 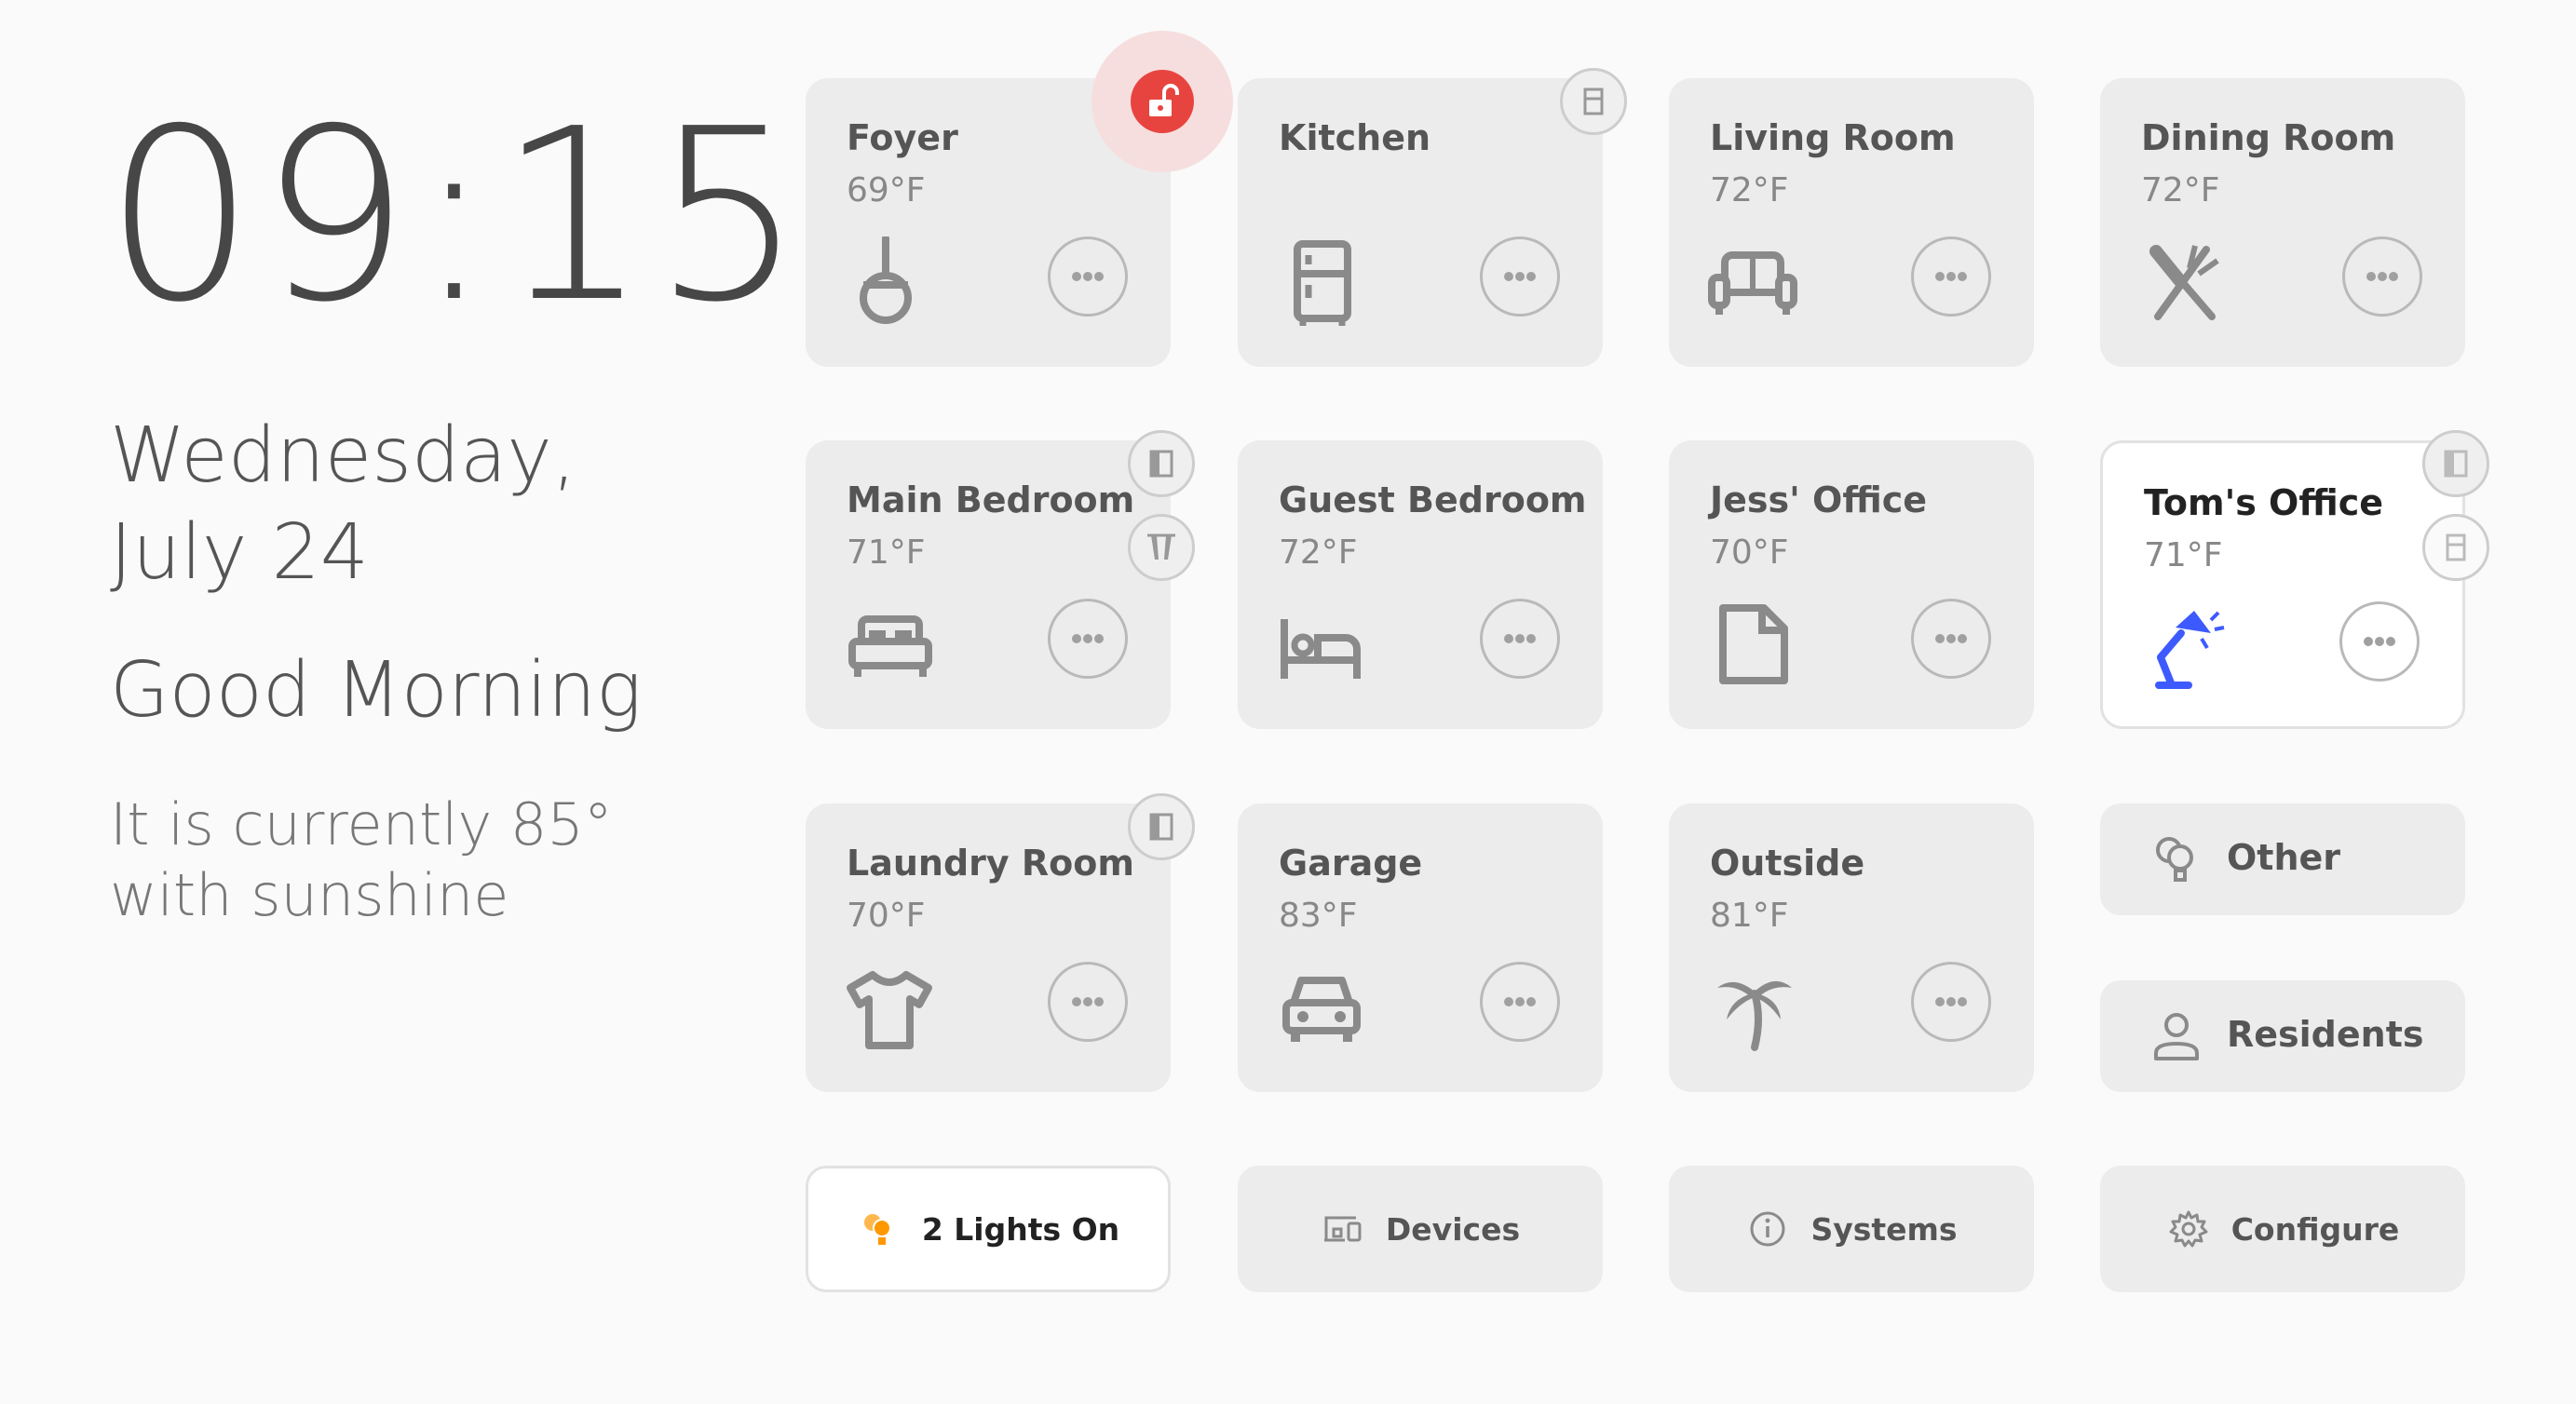 What do you see at coordinates (2188, 1229) in the screenshot?
I see `gear-icon` at bounding box center [2188, 1229].